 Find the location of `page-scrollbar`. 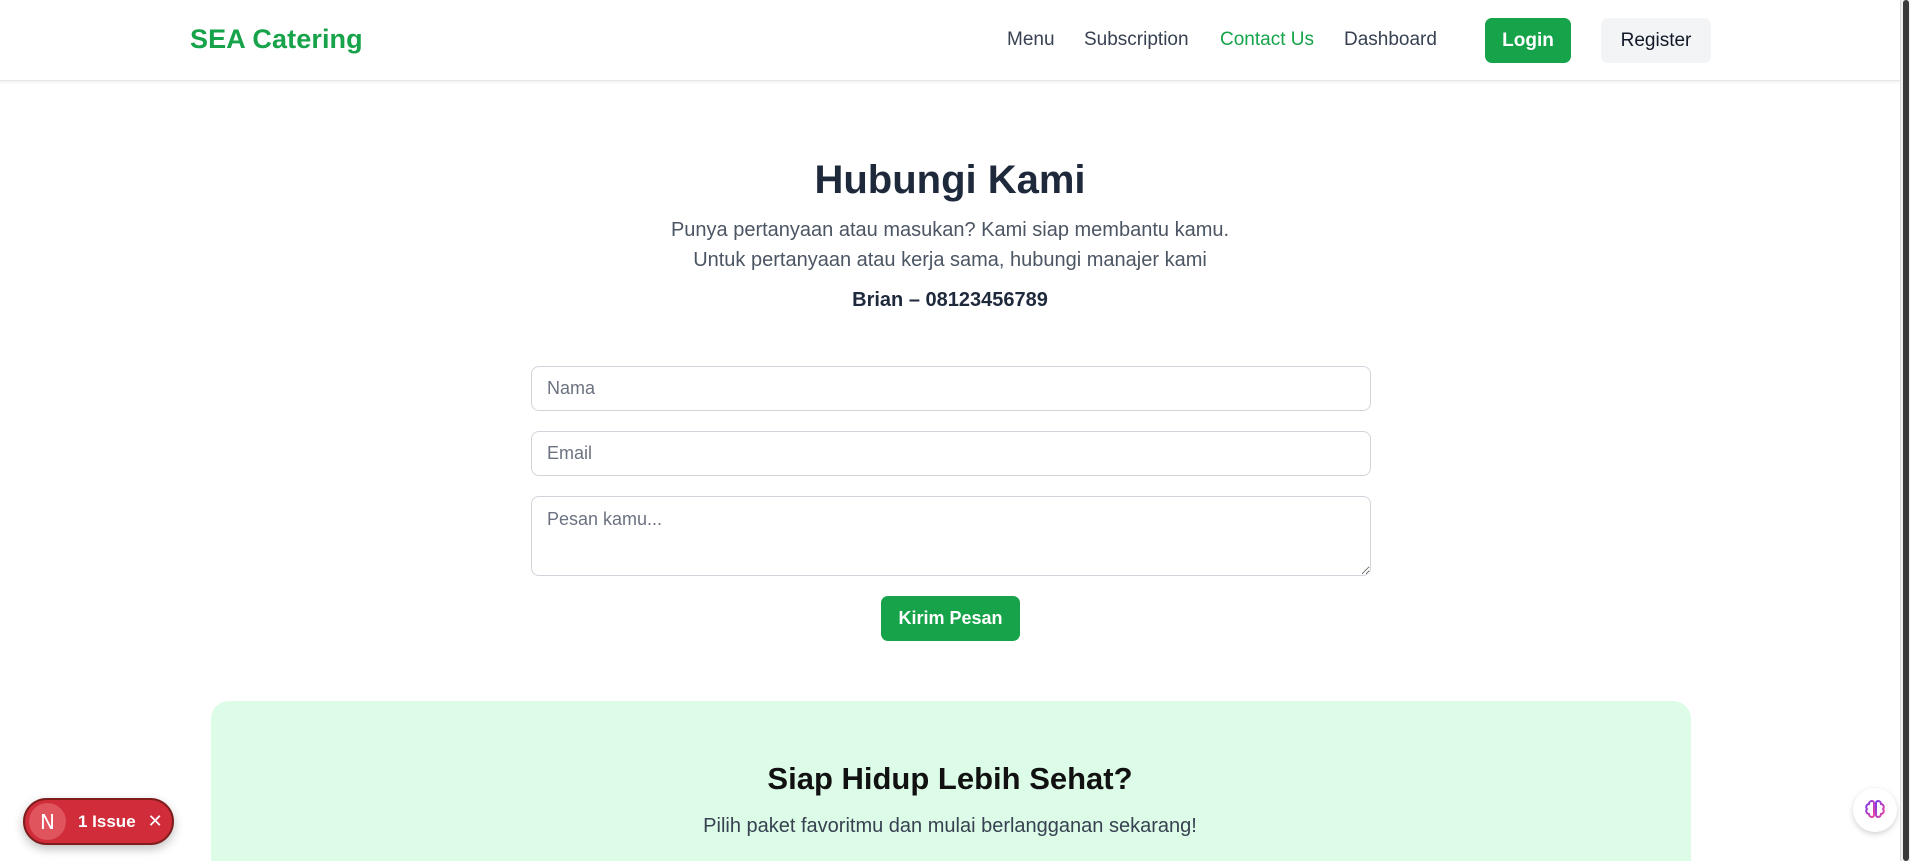

page-scrollbar is located at coordinates (1905, 430).